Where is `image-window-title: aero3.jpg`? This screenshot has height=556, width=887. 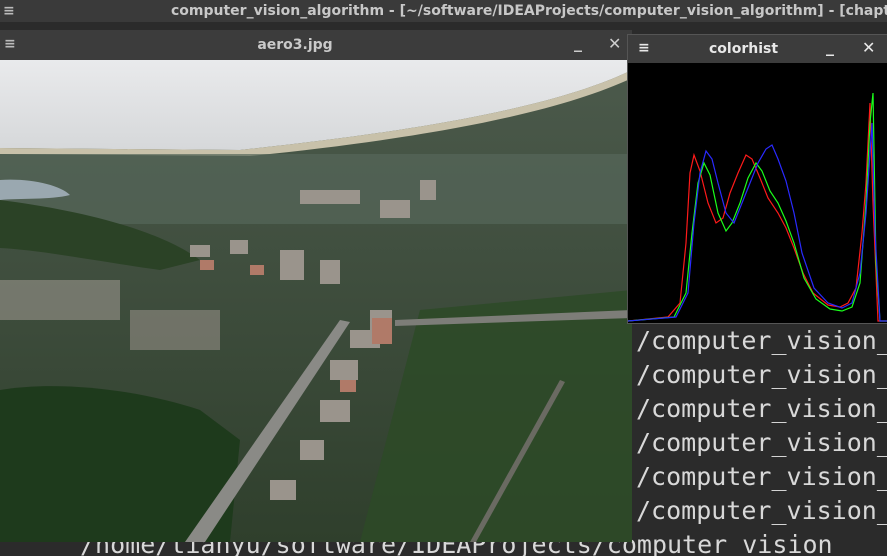
image-window-title: aero3.jpg is located at coordinates (295, 45).